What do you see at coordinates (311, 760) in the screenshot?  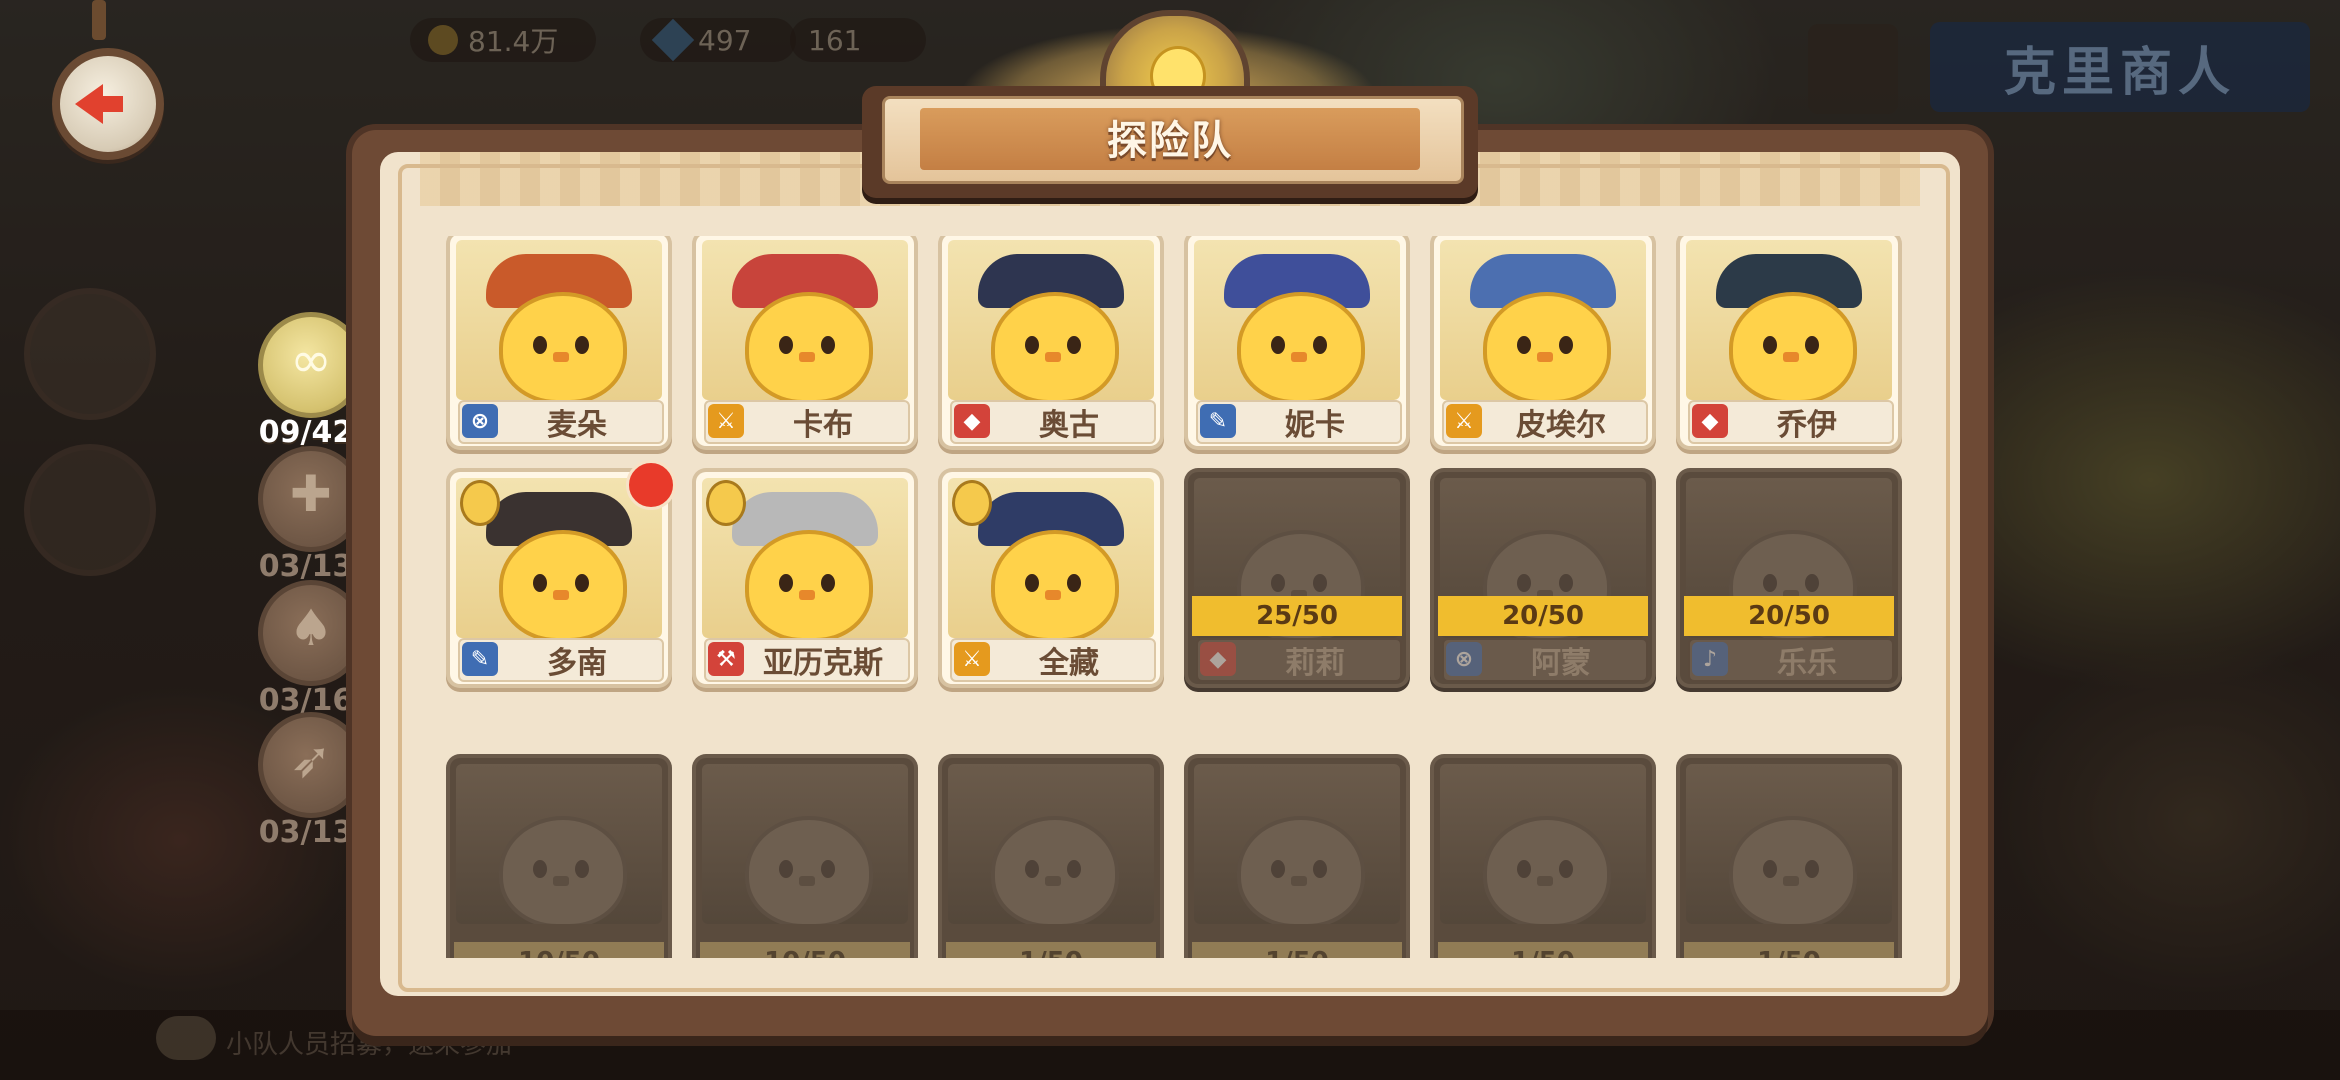 I see `feather-icon: ➶` at bounding box center [311, 760].